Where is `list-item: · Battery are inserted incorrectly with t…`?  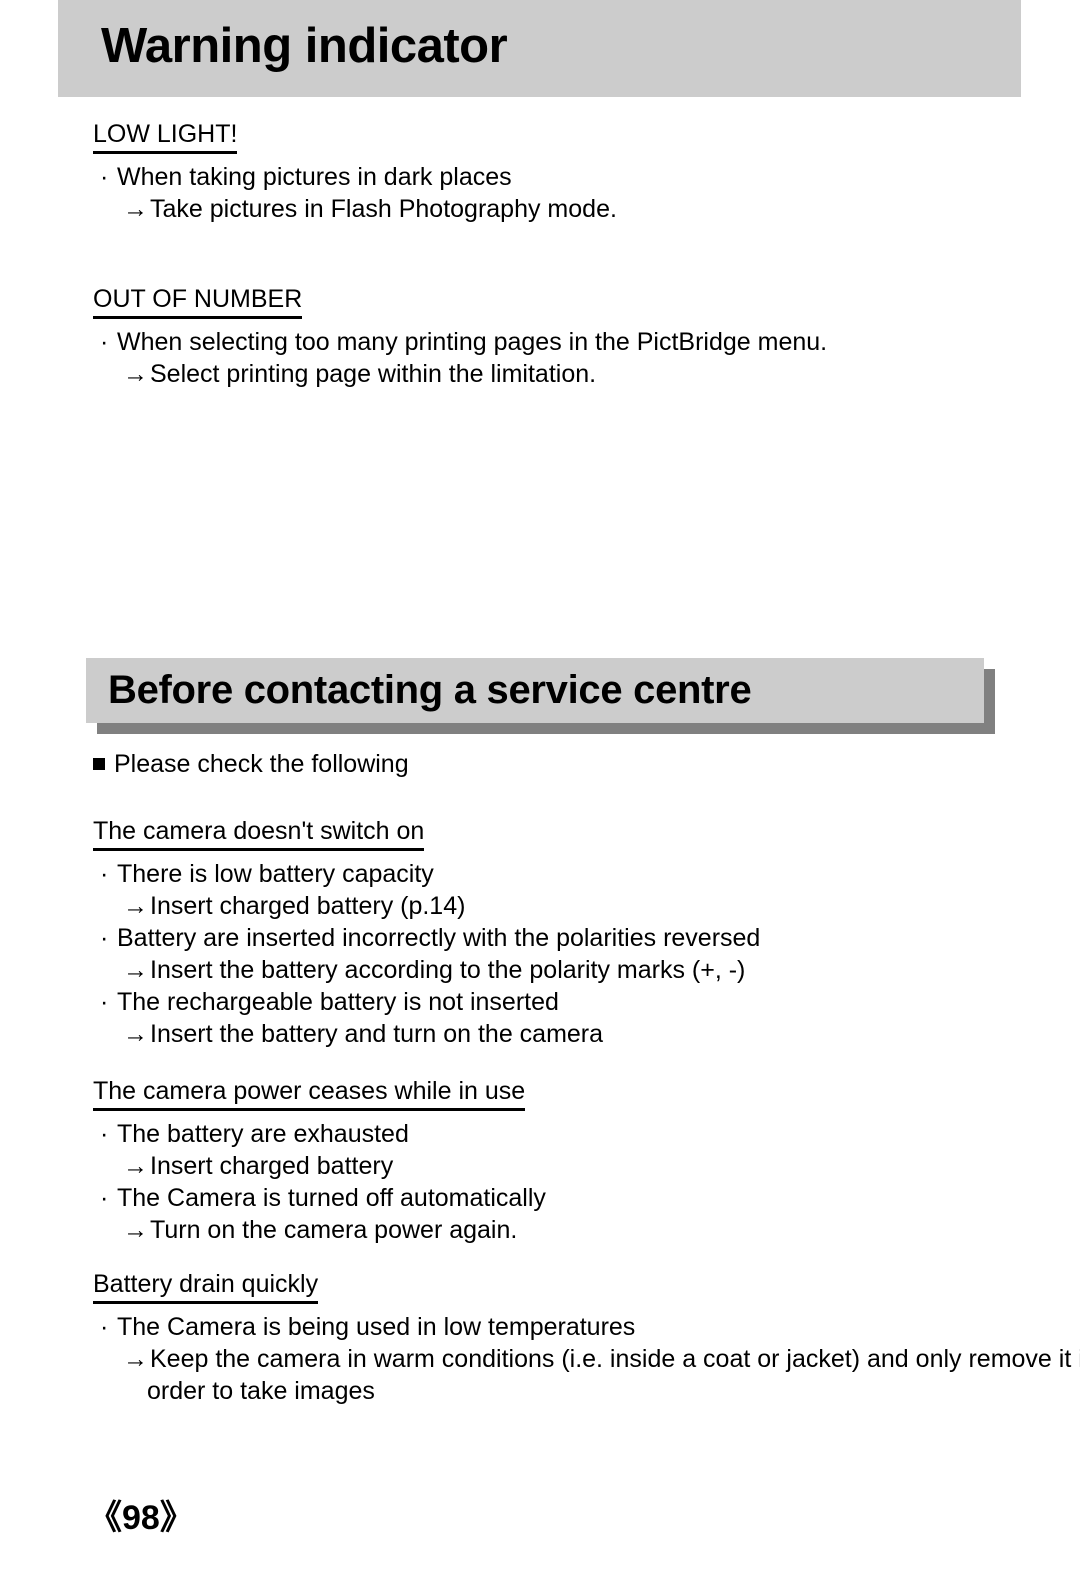
list-item: · Battery are inserted incorrectly with t… is located at coordinates (540, 938).